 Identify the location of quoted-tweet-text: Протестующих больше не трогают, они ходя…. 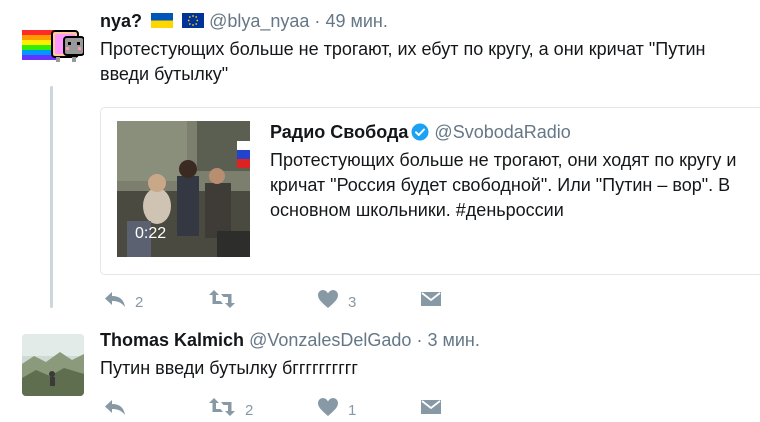
(503, 185).